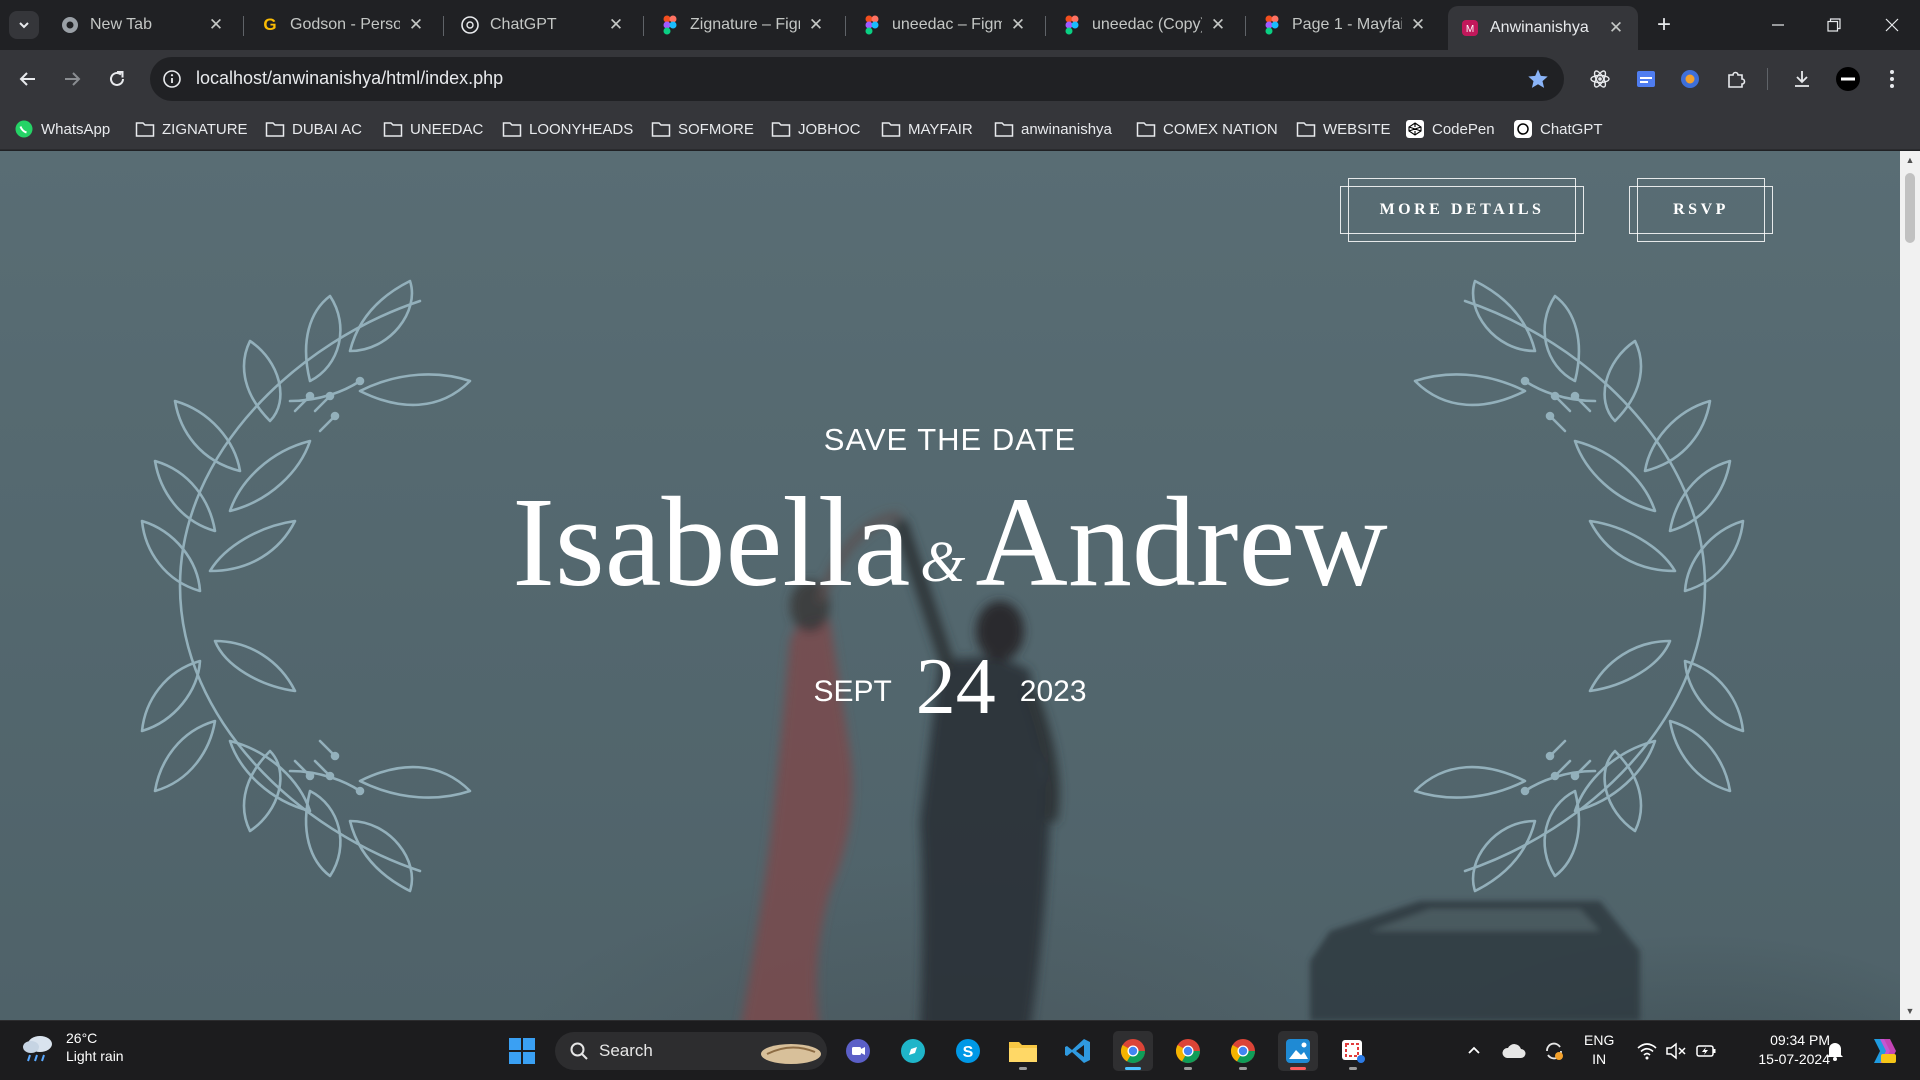 The height and width of the screenshot is (1080, 1920). I want to click on arrow-left-icon, so click(27, 79).